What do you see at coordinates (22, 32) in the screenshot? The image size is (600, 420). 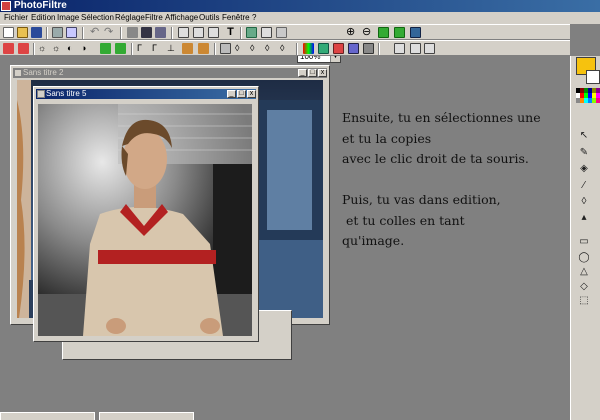 I see `open-icon` at bounding box center [22, 32].